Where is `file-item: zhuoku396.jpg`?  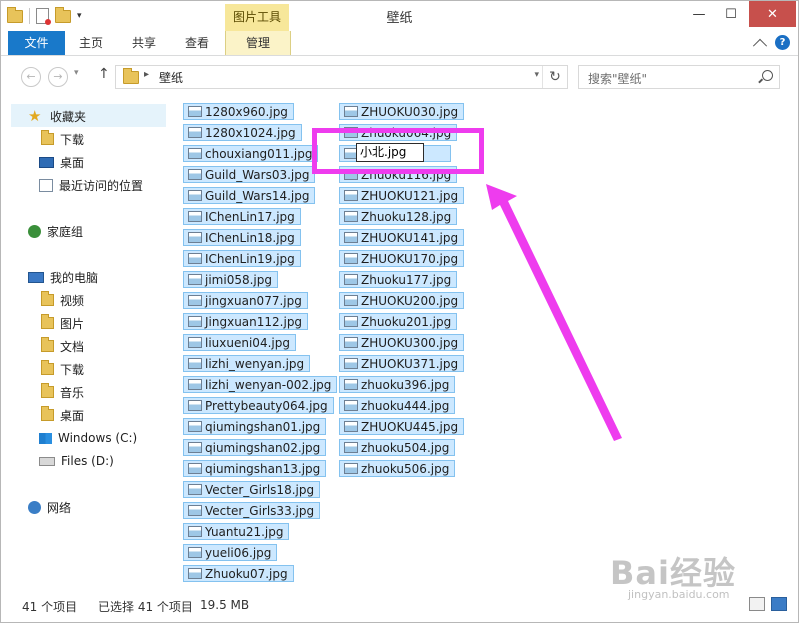
file-item: zhuoku396.jpg is located at coordinates (397, 384).